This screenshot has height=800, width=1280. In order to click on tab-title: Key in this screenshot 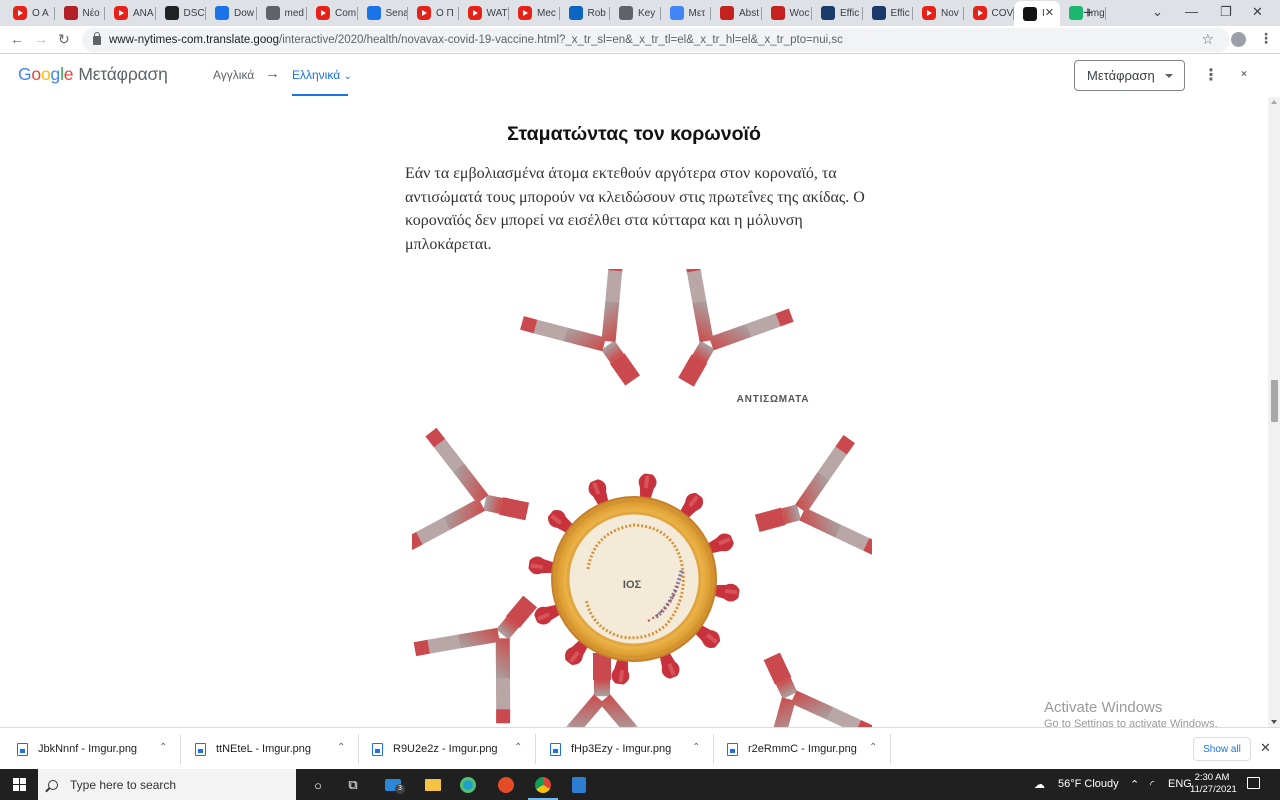, I will do `click(647, 13)`.